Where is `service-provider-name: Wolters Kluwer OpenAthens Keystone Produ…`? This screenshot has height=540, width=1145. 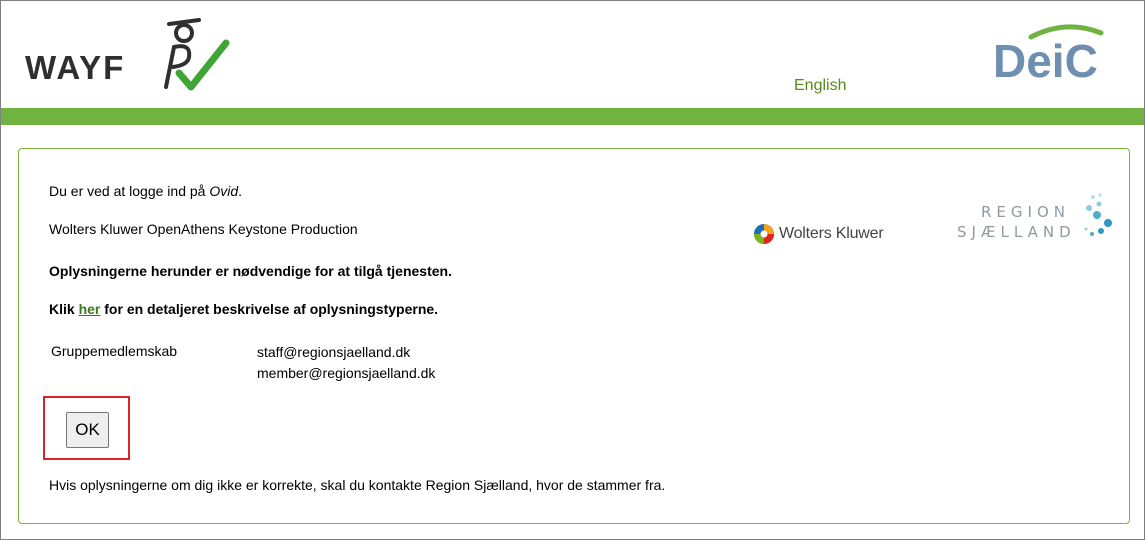 service-provider-name: Wolters Kluwer OpenAthens Keystone Produ… is located at coordinates (203, 229).